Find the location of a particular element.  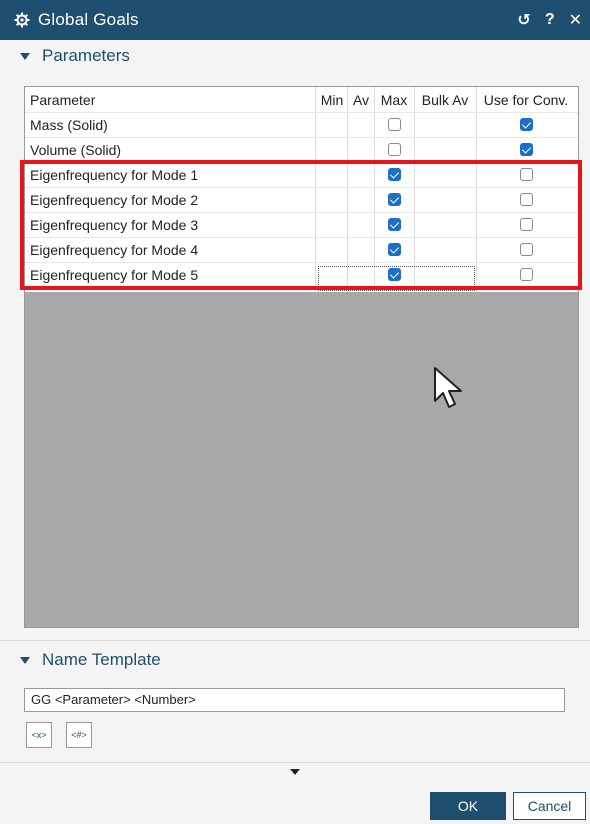

ok-button: OK is located at coordinates (468, 806).